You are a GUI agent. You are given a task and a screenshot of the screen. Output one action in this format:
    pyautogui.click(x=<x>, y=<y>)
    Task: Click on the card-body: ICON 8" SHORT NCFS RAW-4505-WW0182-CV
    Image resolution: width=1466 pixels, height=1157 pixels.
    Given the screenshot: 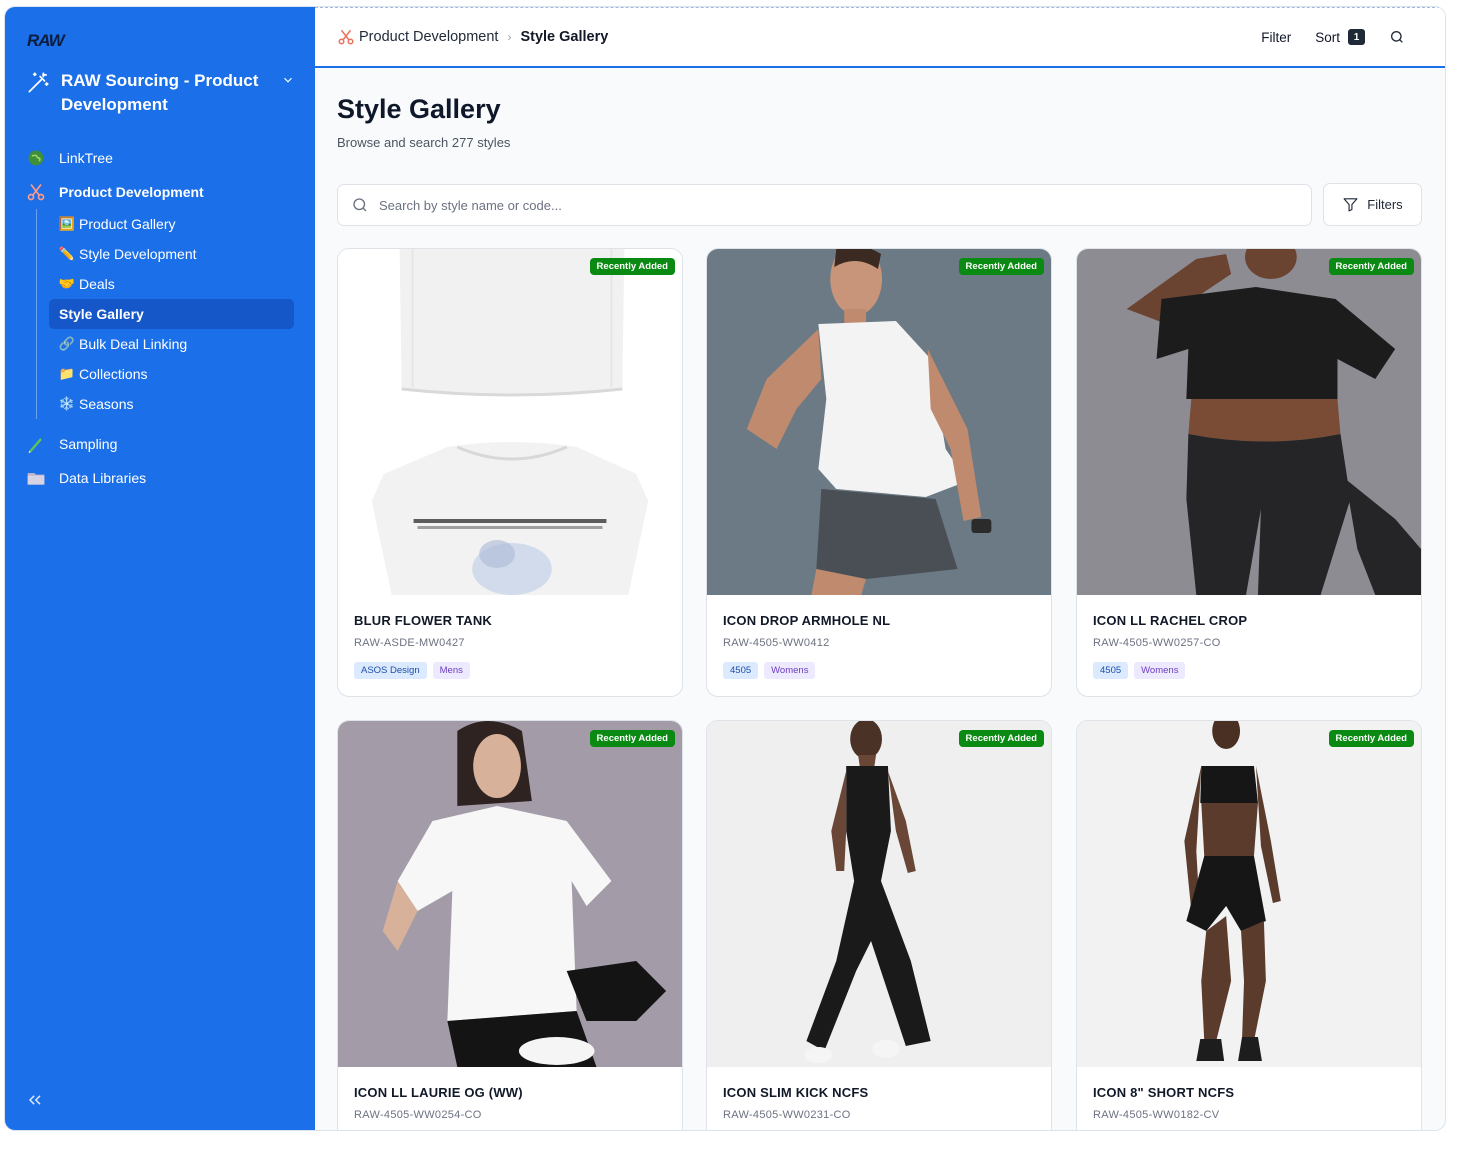 What is the action you would take?
    pyautogui.click(x=1249, y=1098)
    